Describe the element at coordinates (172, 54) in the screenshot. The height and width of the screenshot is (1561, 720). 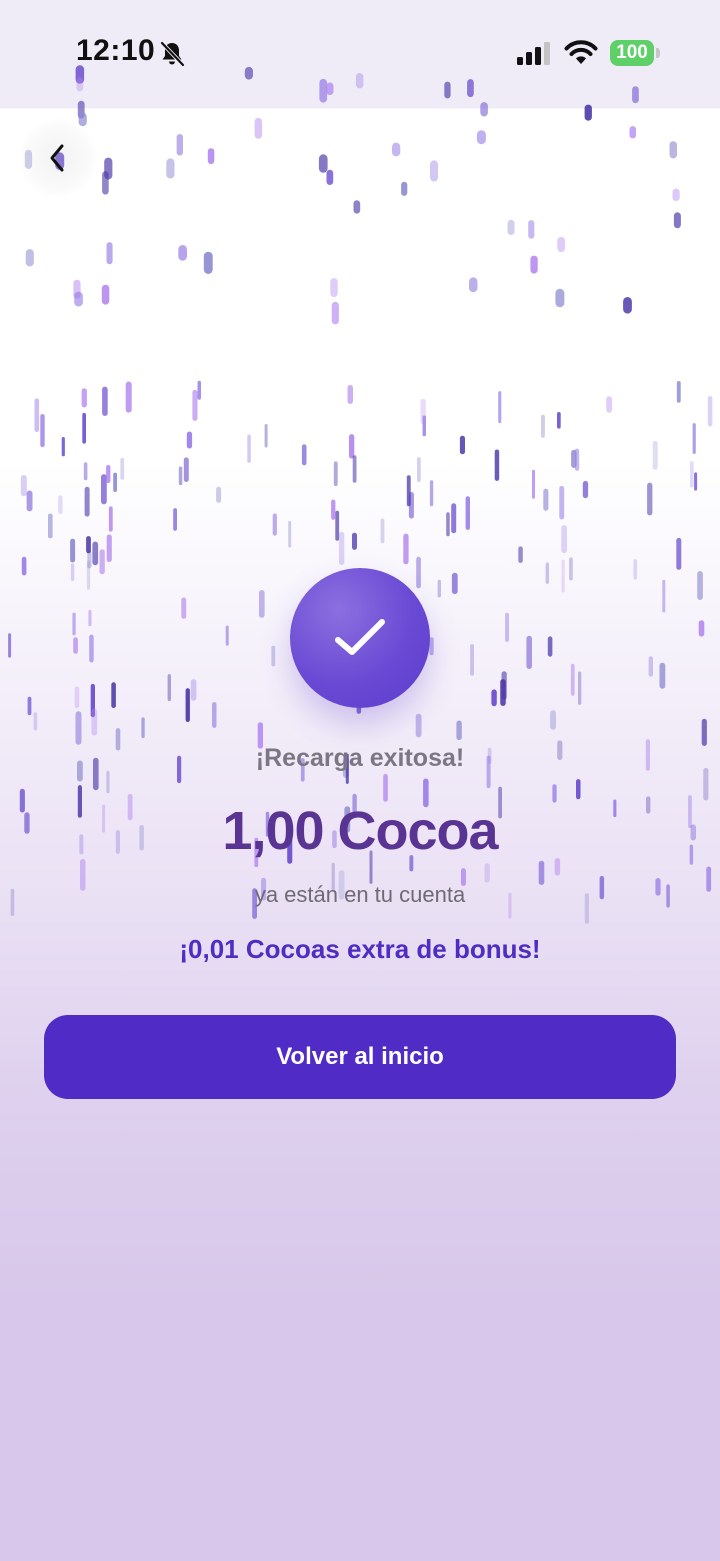
I see `bell-slash-icon` at that location.